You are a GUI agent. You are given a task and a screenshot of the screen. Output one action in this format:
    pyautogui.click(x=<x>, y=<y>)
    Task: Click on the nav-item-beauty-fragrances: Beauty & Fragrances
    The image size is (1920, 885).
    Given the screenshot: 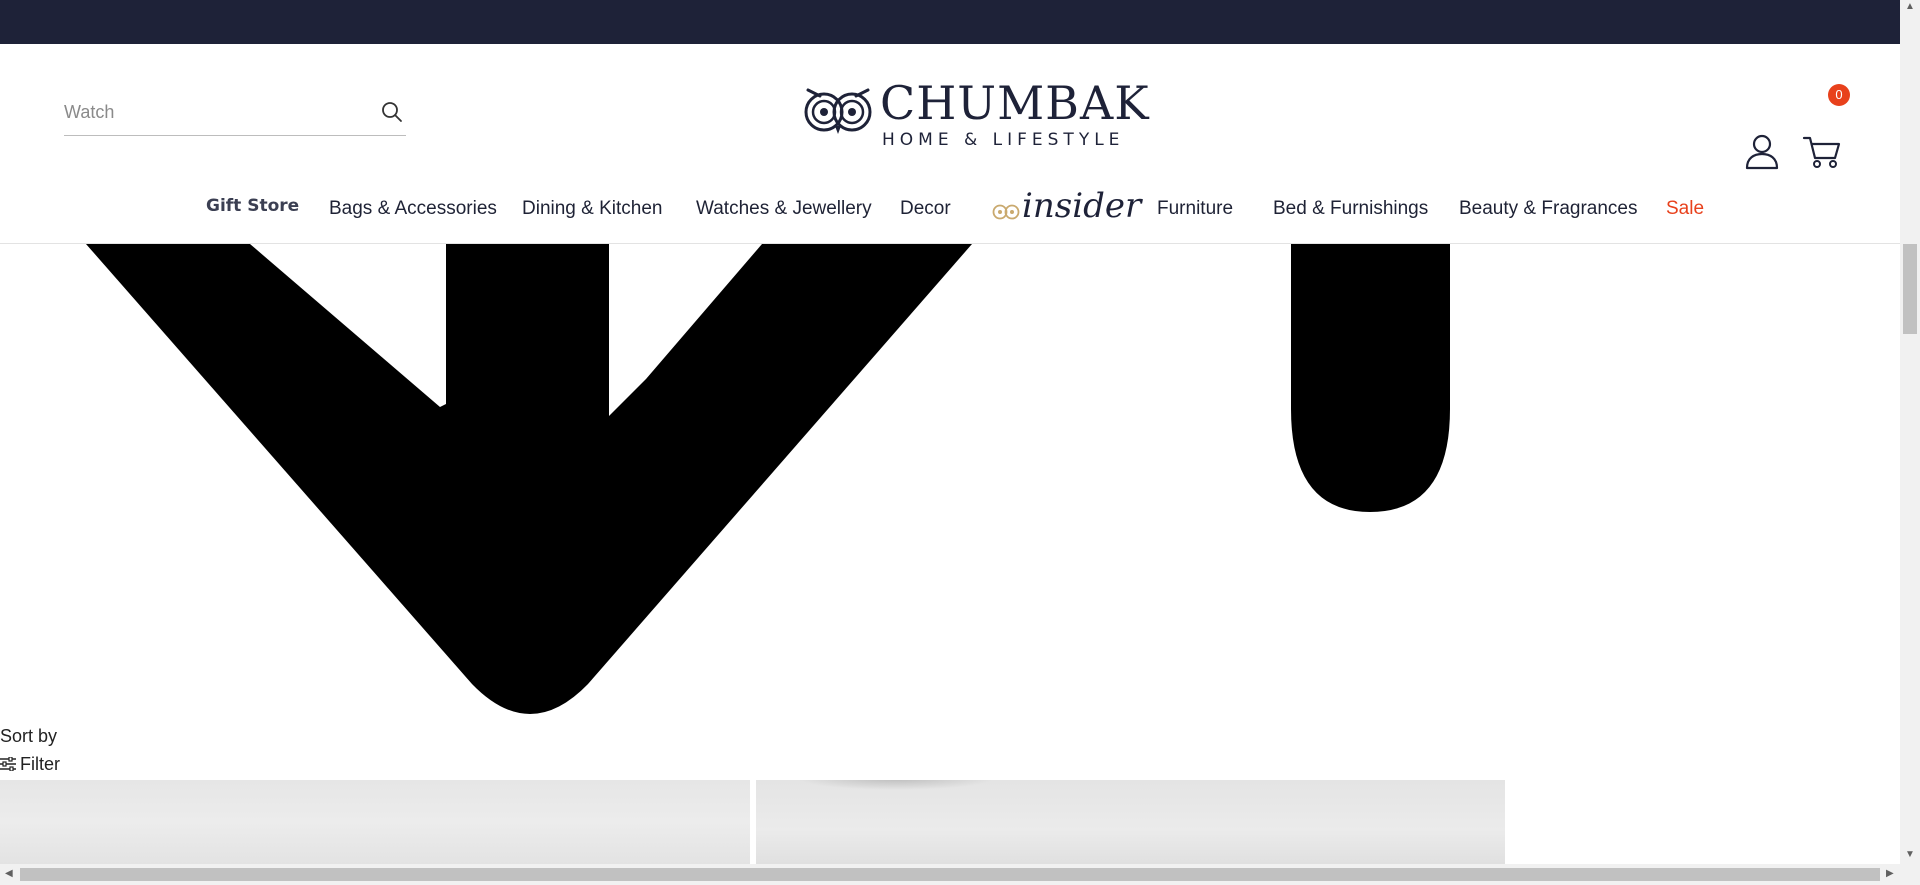 What is the action you would take?
    pyautogui.click(x=1548, y=209)
    